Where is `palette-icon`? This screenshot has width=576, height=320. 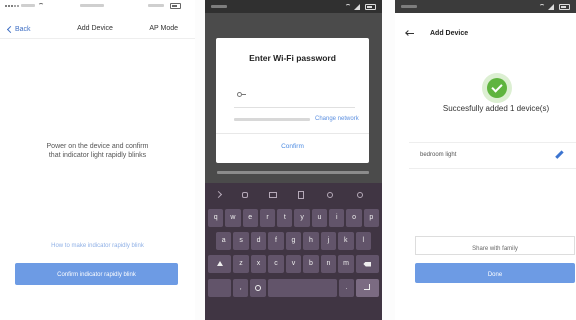
palette-icon is located at coordinates (360, 195).